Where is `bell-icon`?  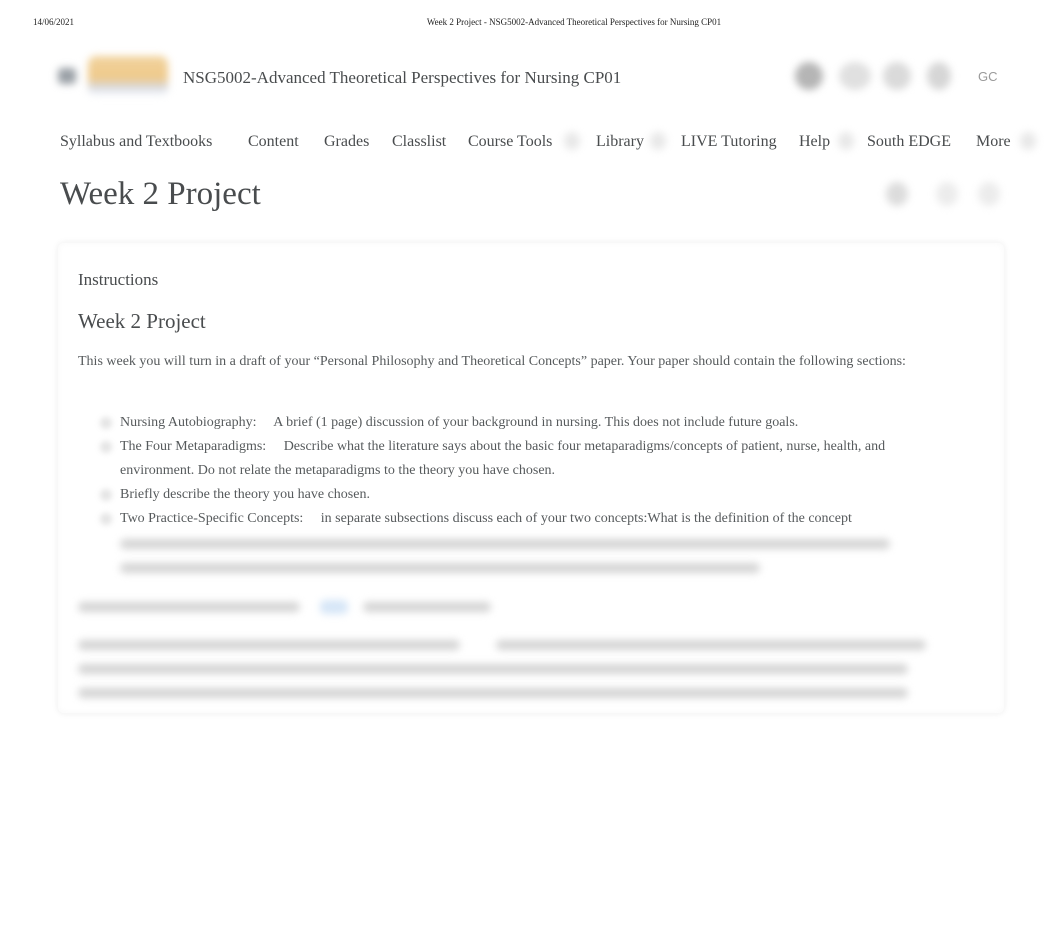
bell-icon is located at coordinates (897, 76).